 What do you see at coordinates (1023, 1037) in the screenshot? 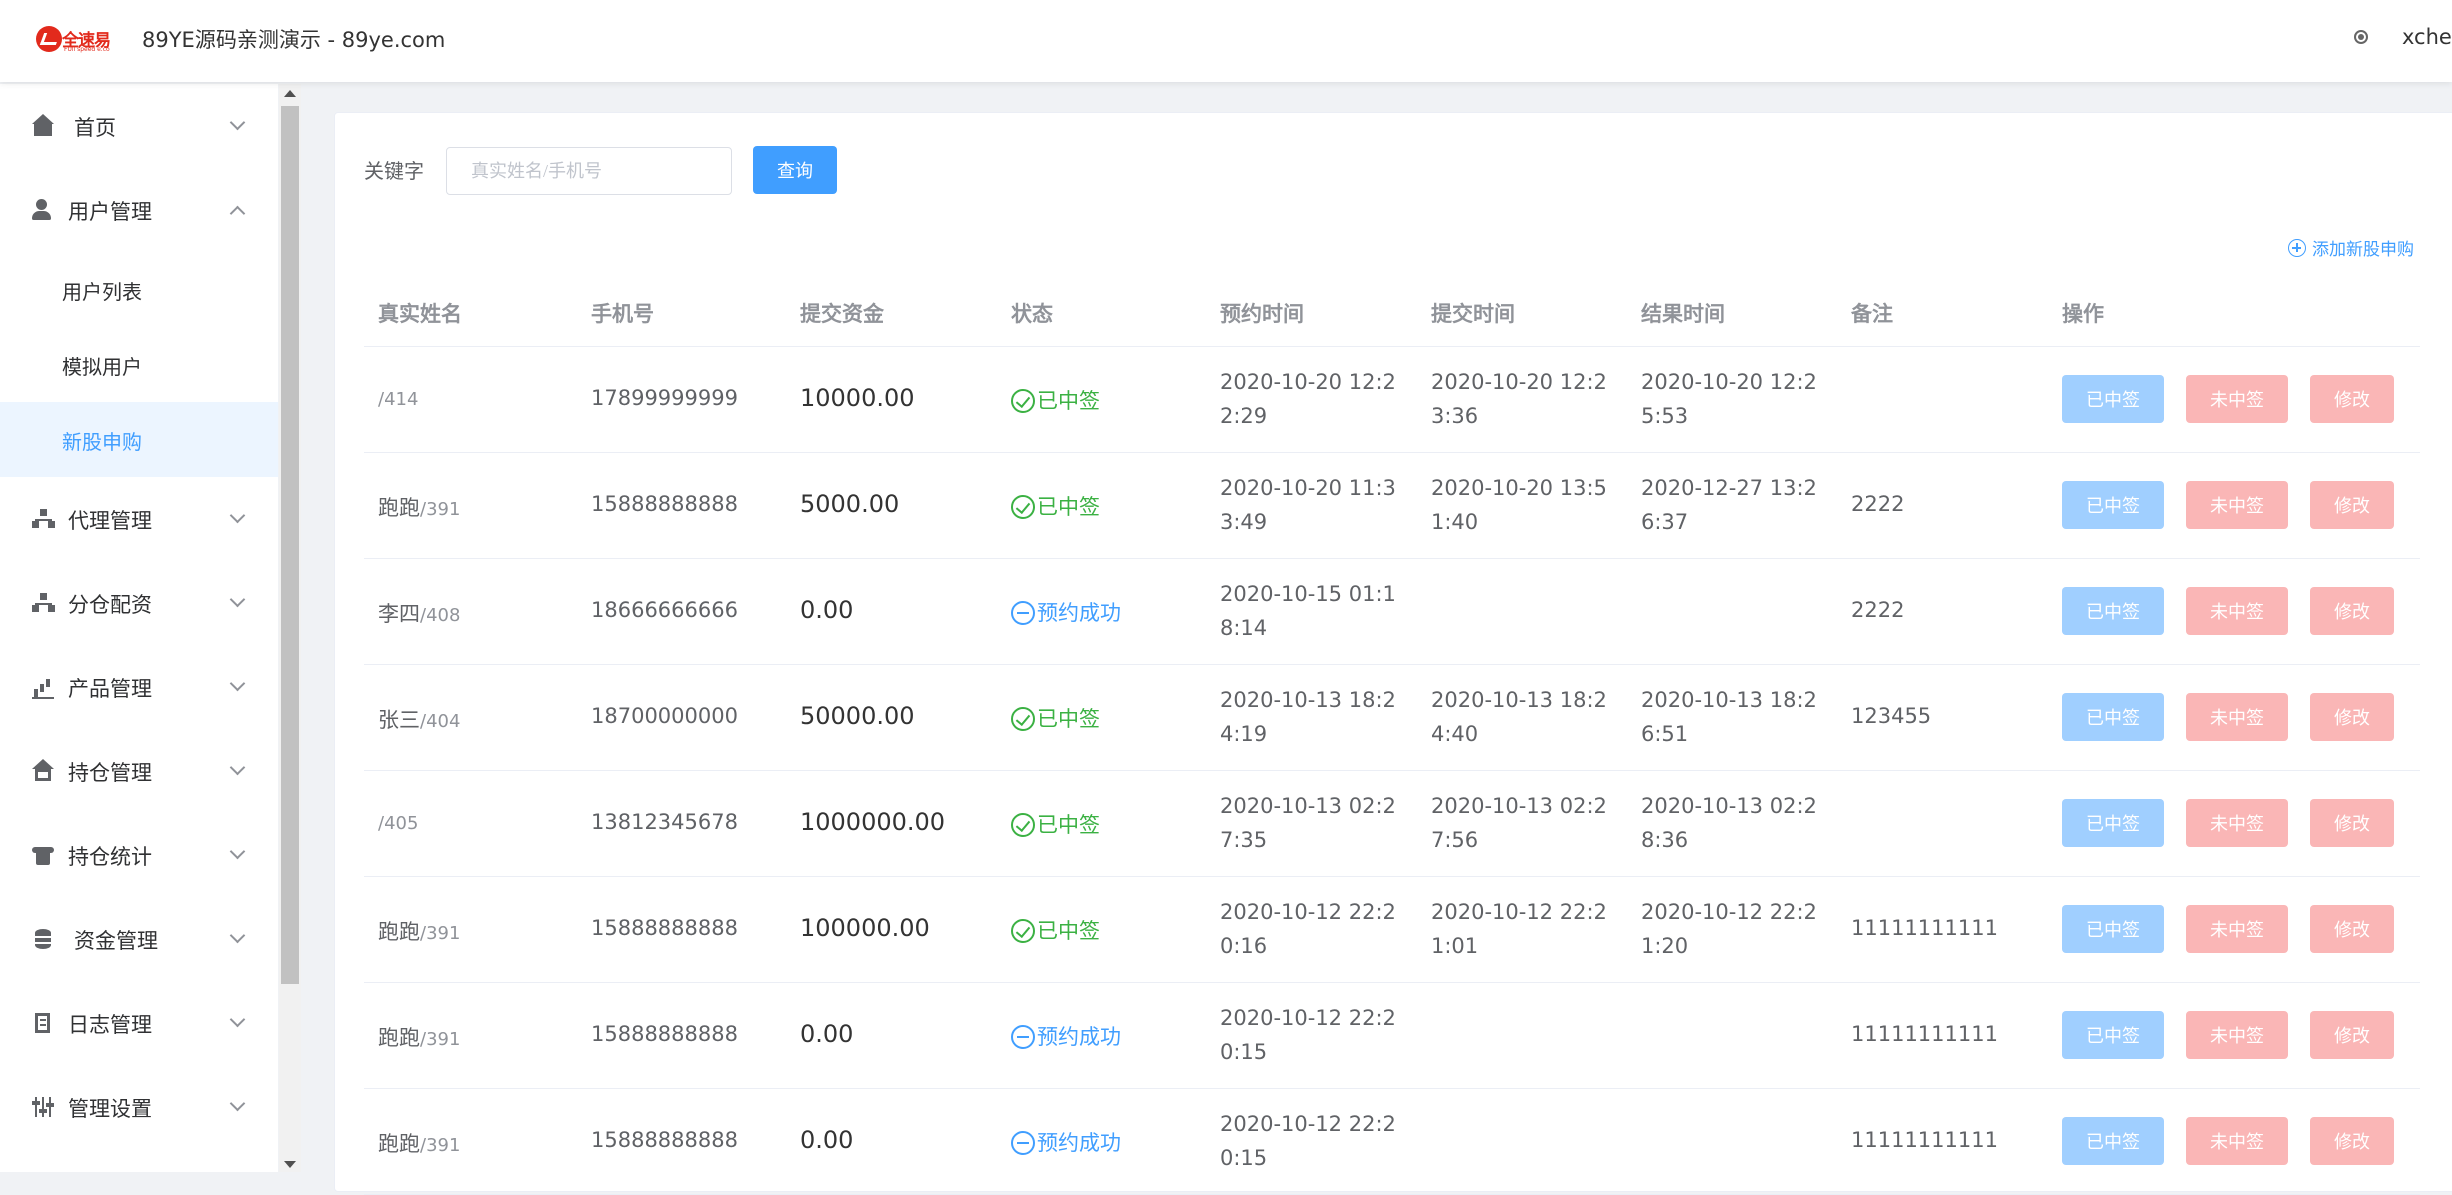
I see `minus-circle-icon` at bounding box center [1023, 1037].